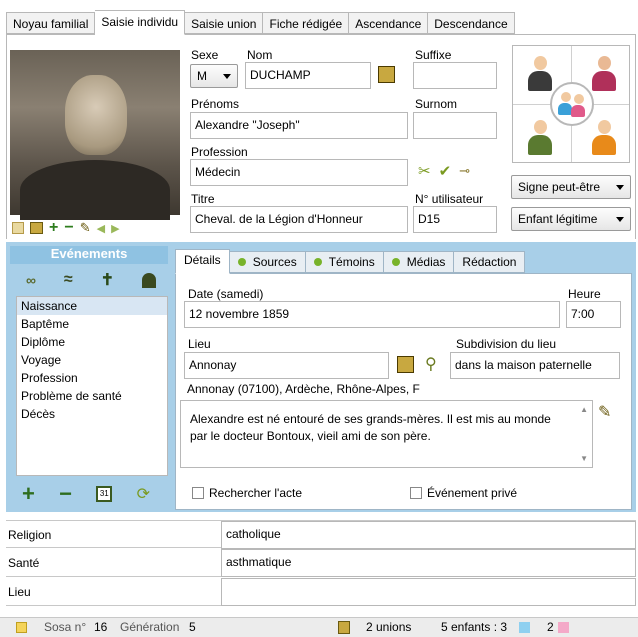 The width and height of the screenshot is (638, 637). Describe the element at coordinates (28, 494) in the screenshot. I see `add-event-icon: +` at that location.